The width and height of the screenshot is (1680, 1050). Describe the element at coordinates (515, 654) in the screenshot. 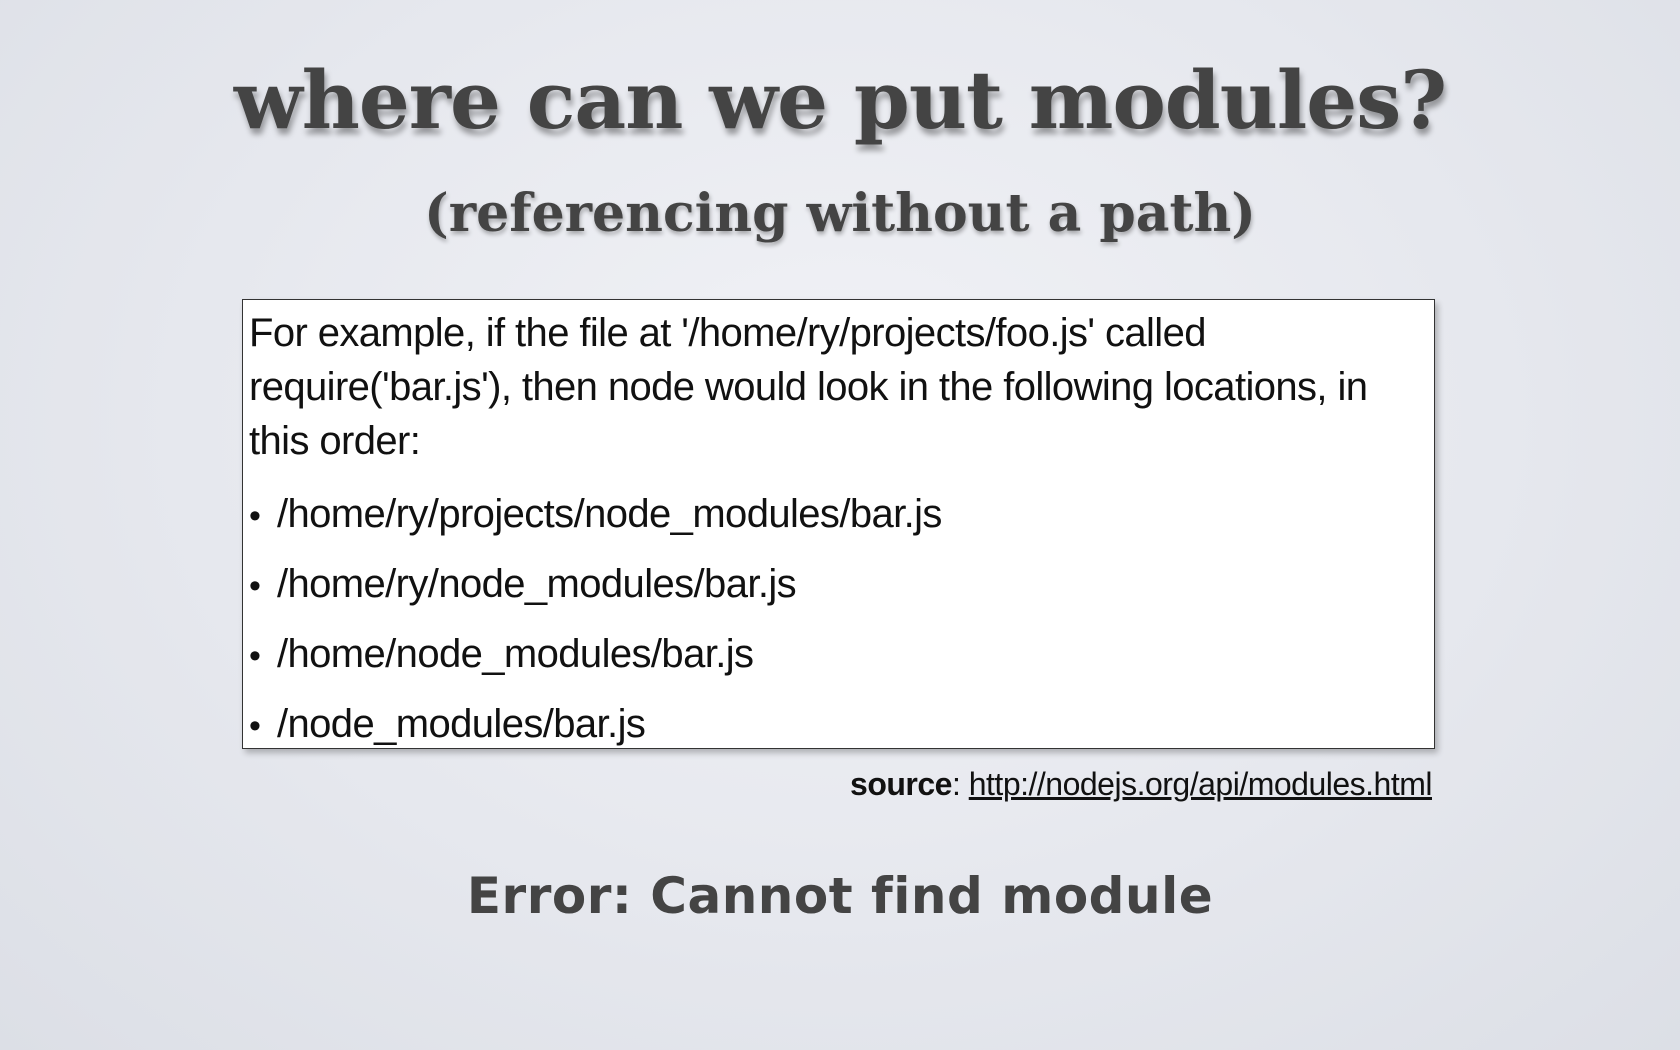

I see `path-text: /home/node_modules/bar.js` at that location.